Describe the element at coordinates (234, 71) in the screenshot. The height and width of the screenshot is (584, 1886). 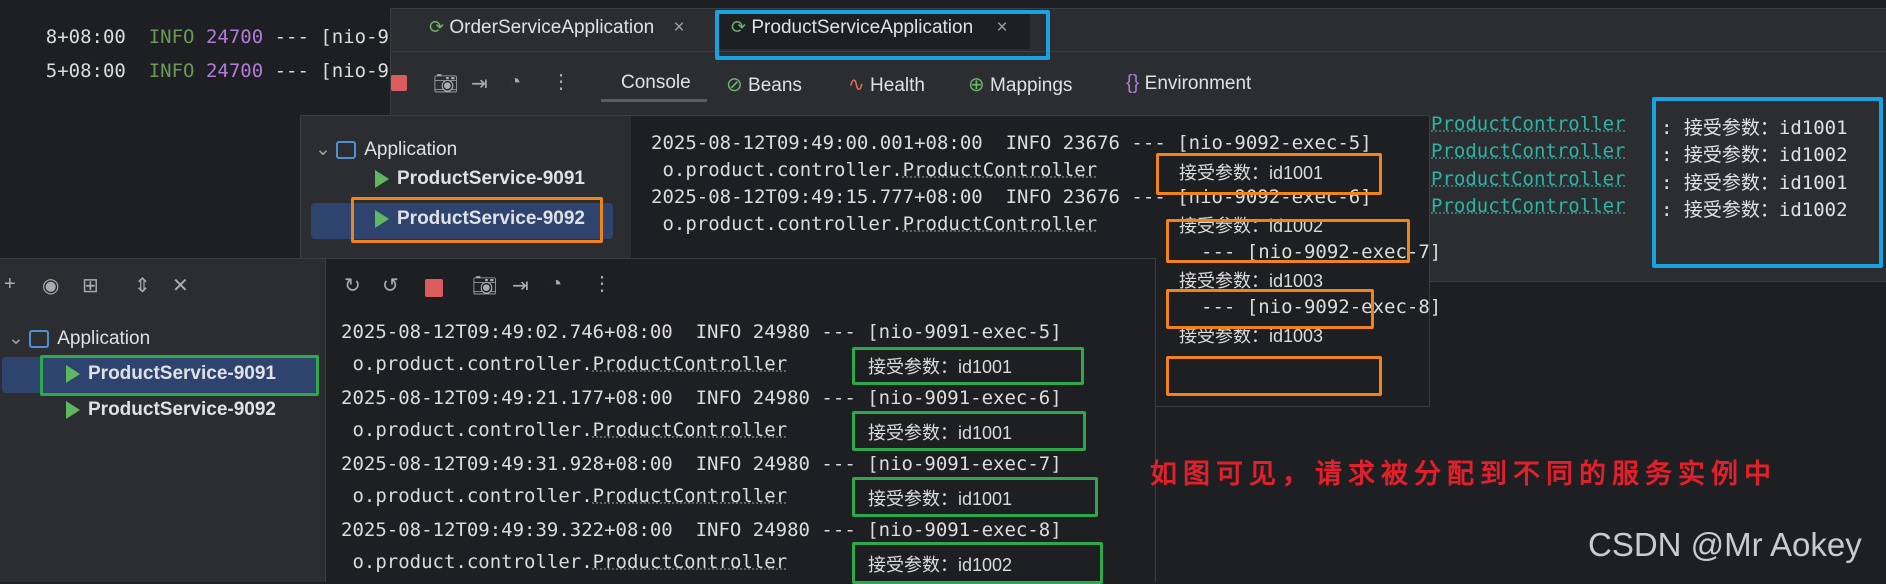
I see `log-line: 5+08:00 INFO 24700 --- [nio-9090` at that location.